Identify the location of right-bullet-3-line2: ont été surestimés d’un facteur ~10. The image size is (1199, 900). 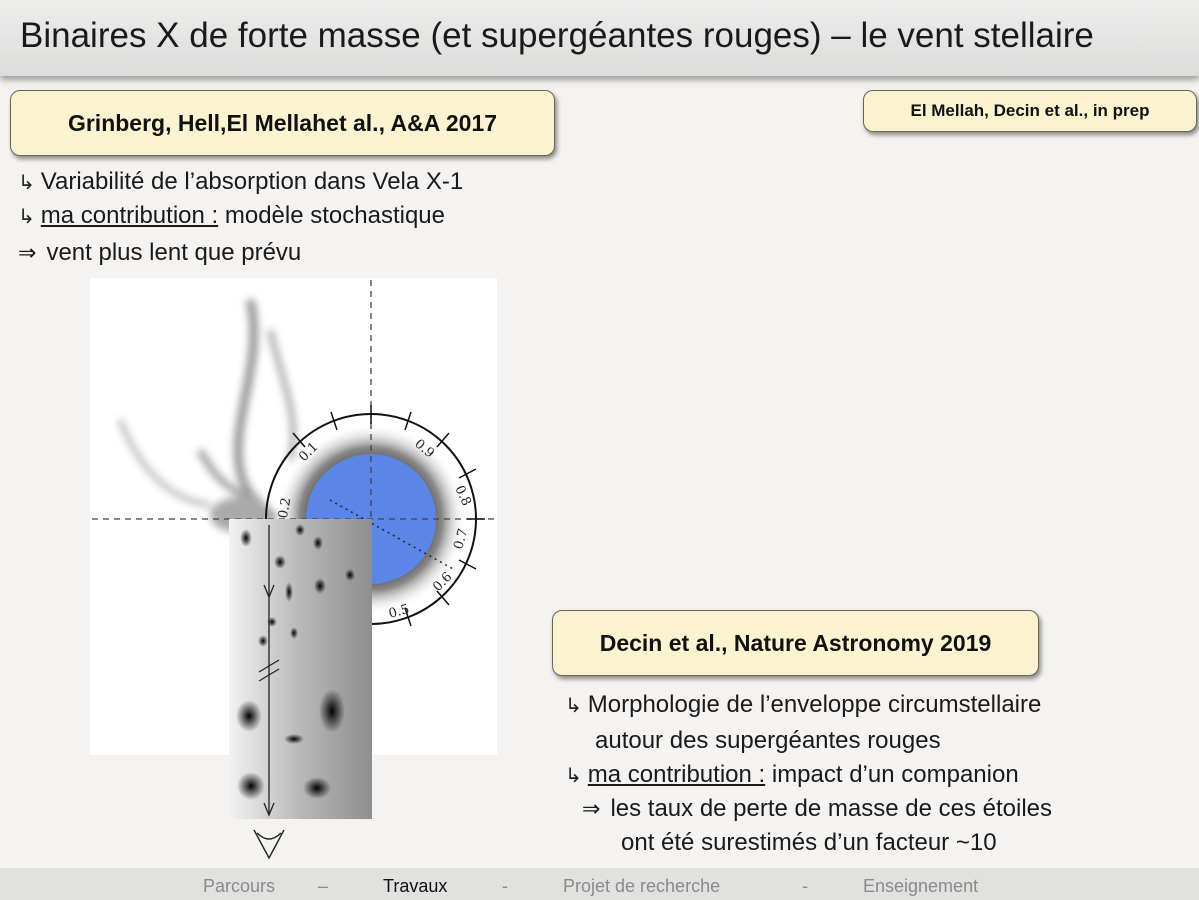
(809, 842).